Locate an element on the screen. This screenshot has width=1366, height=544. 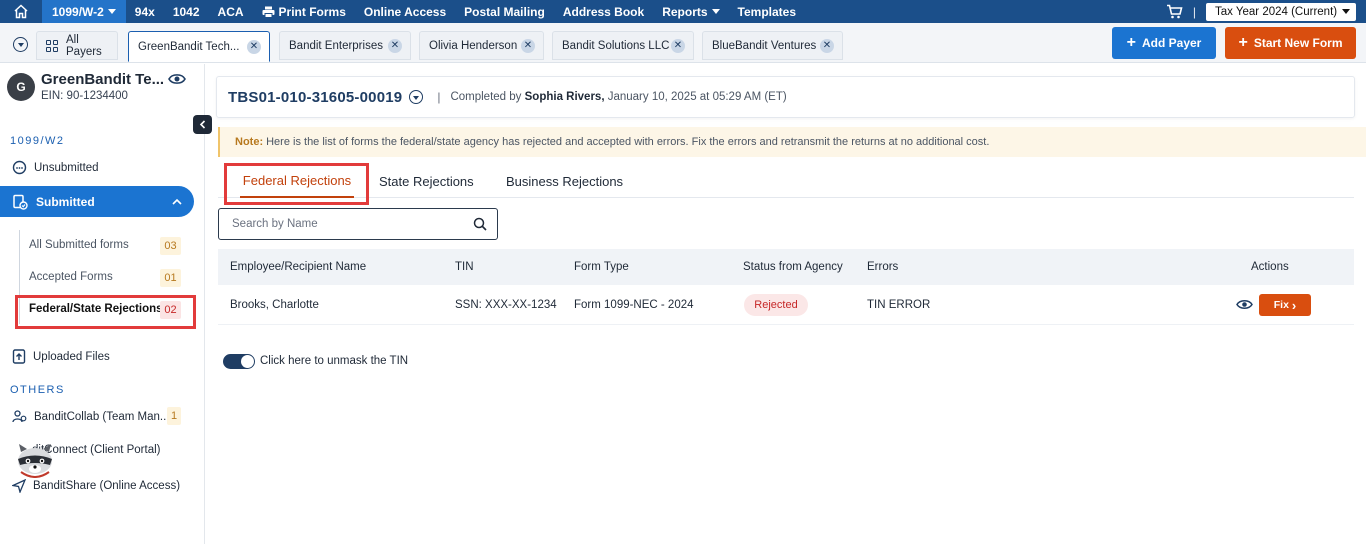
tab-payer-bandit-solutions: Bandit Solutions LLC ✕ is located at coordinates (623, 45).